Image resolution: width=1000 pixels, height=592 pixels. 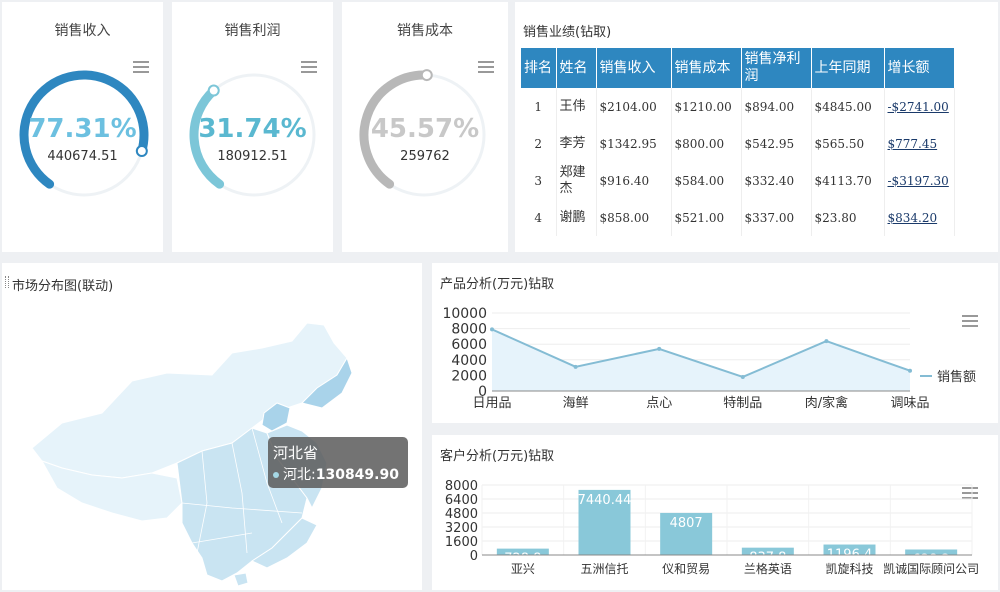 I want to click on rank-cell: 2, so click(x=539, y=143).